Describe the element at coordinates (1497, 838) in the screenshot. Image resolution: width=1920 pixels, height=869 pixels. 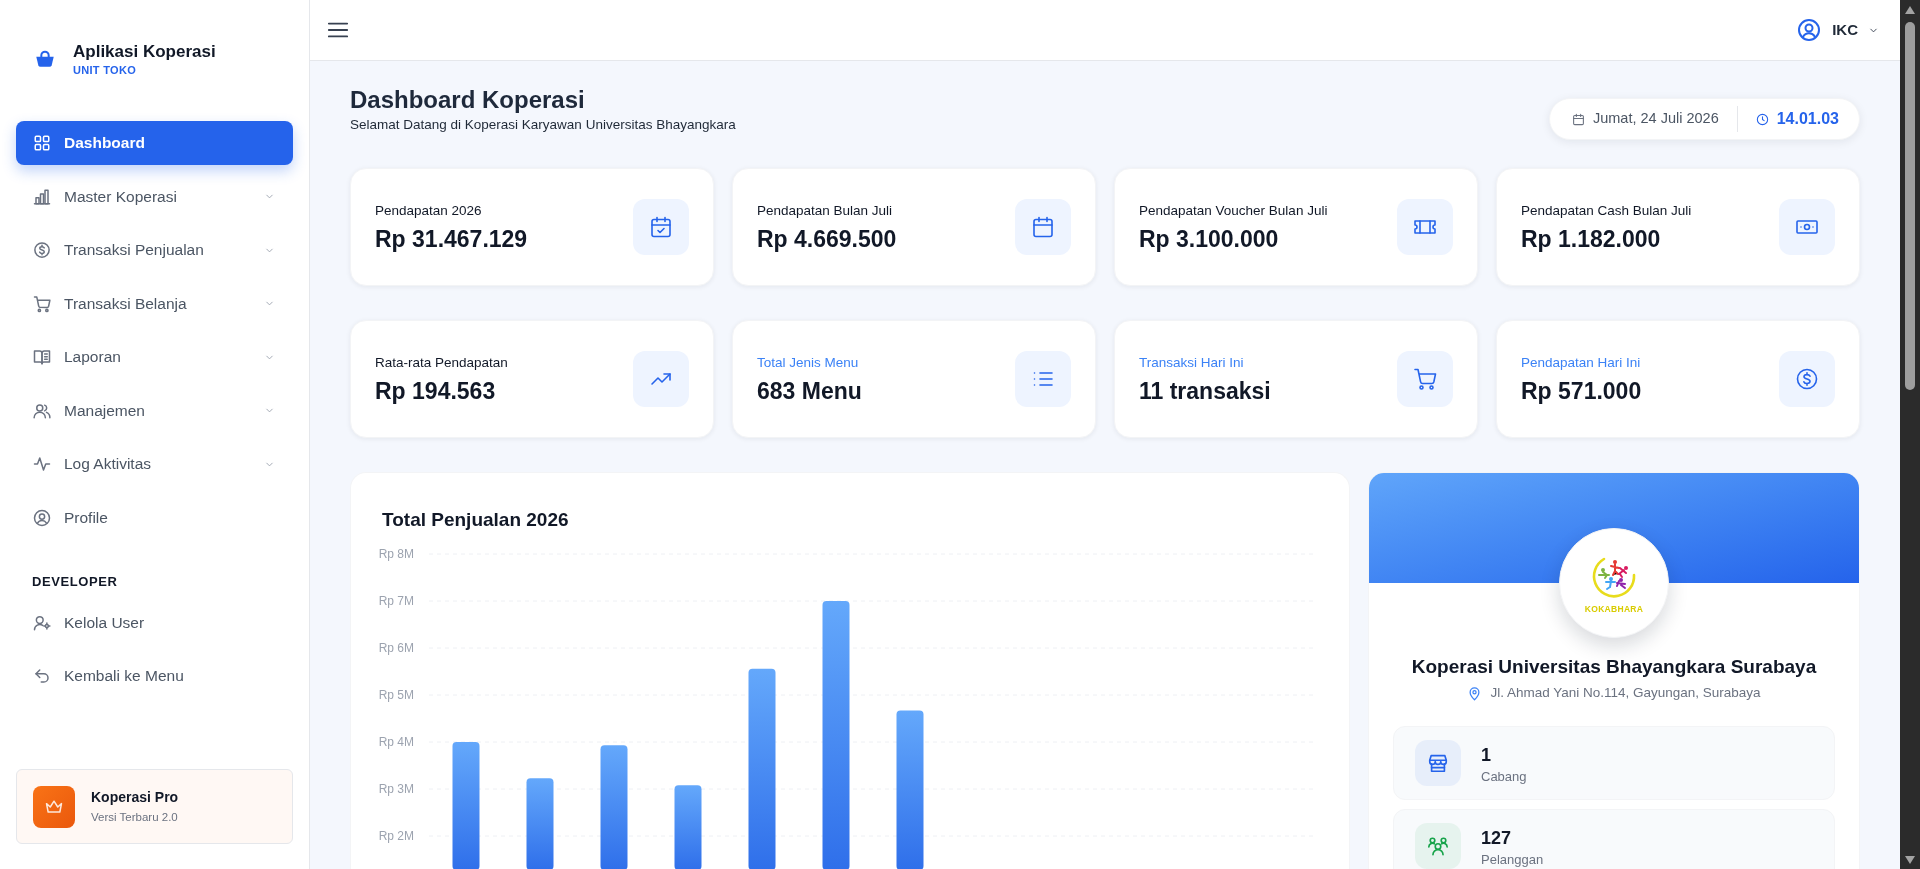
I see `summary-value: 127` at that location.